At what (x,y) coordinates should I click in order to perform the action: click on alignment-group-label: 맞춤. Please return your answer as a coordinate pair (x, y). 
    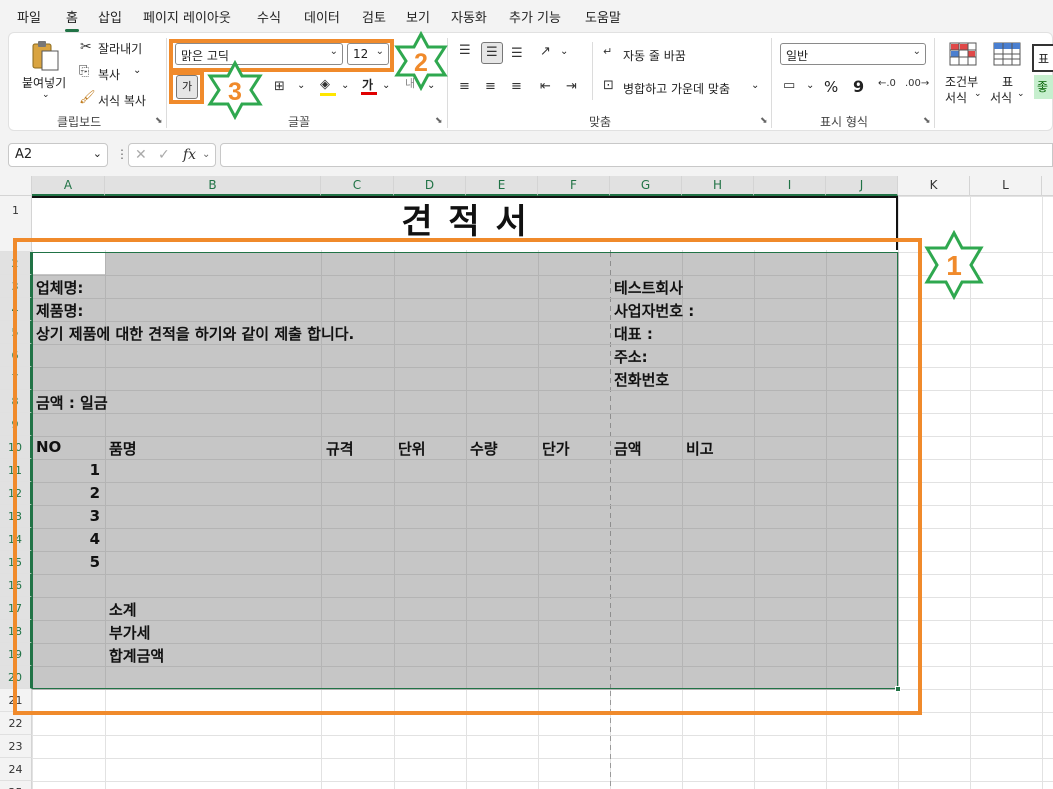
    Looking at the image, I should click on (600, 122).